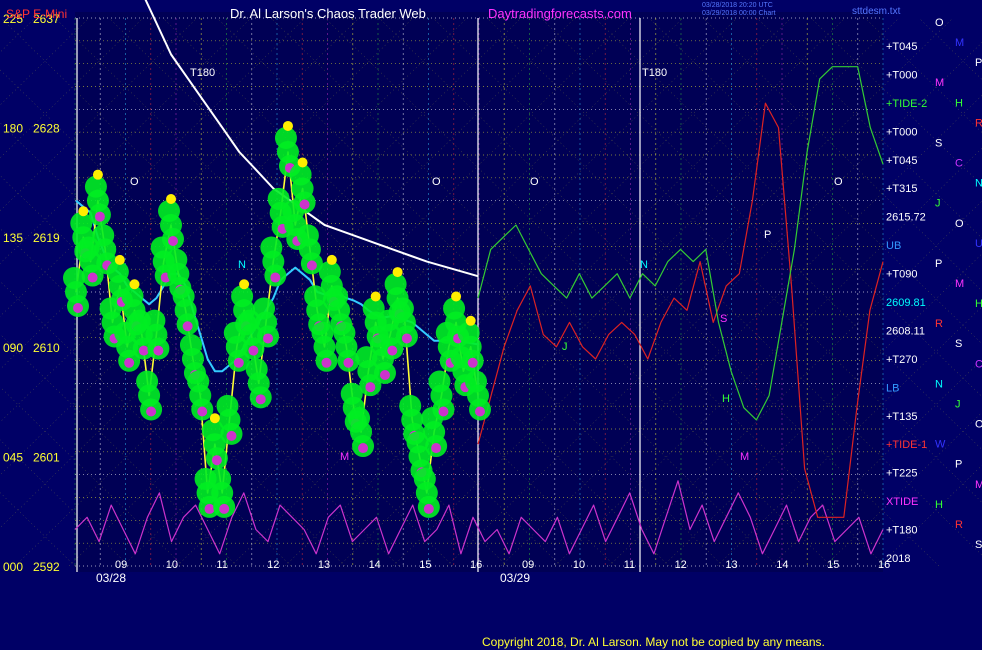 The height and width of the screenshot is (650, 982). What do you see at coordinates (13, 457) in the screenshot?
I see `y-axis-degree: 045` at bounding box center [13, 457].